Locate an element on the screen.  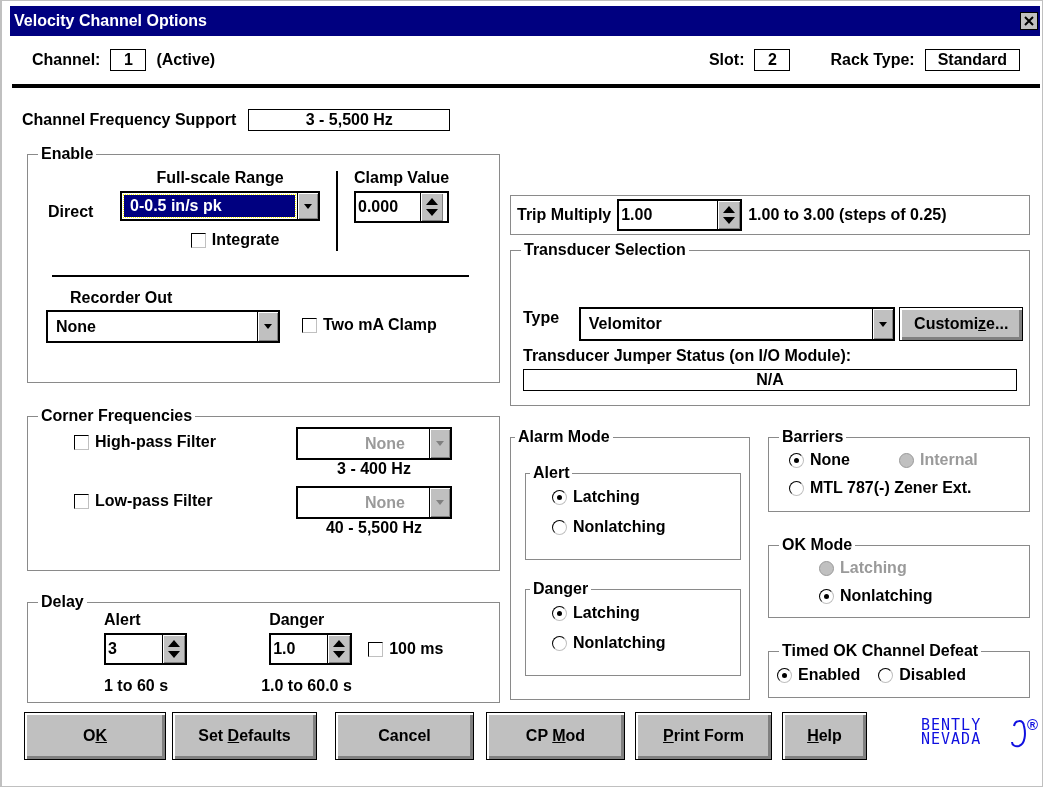
status-text: (Active) is located at coordinates (186, 60).